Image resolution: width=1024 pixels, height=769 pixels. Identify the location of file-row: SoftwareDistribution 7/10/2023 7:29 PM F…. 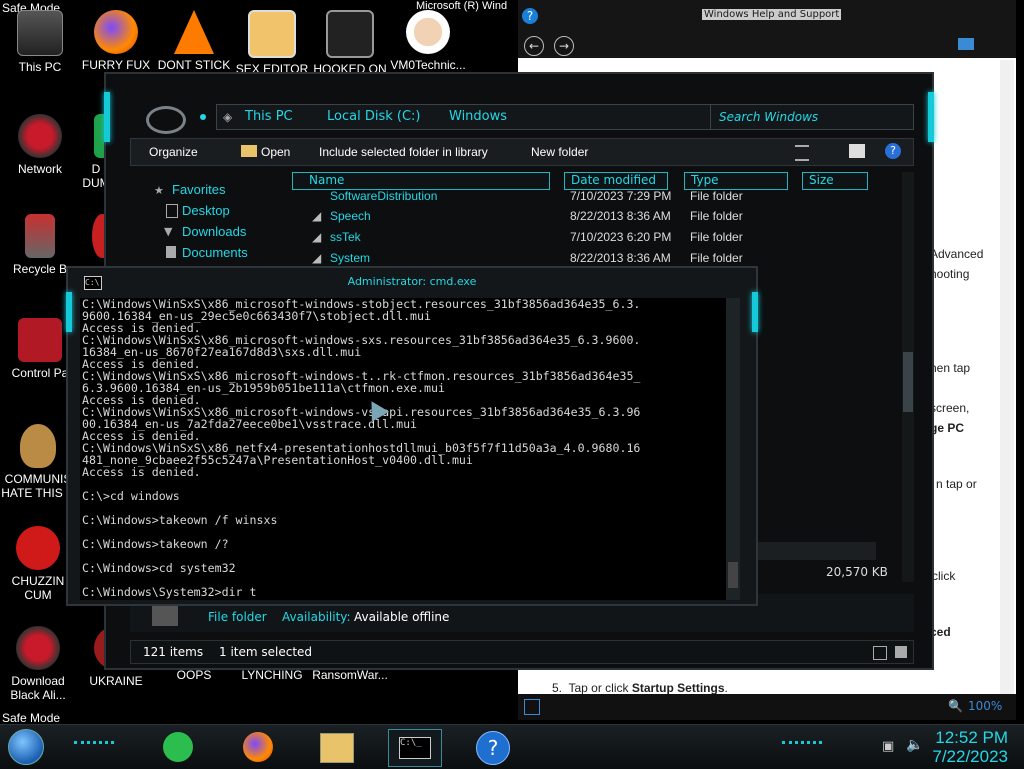
(602, 196).